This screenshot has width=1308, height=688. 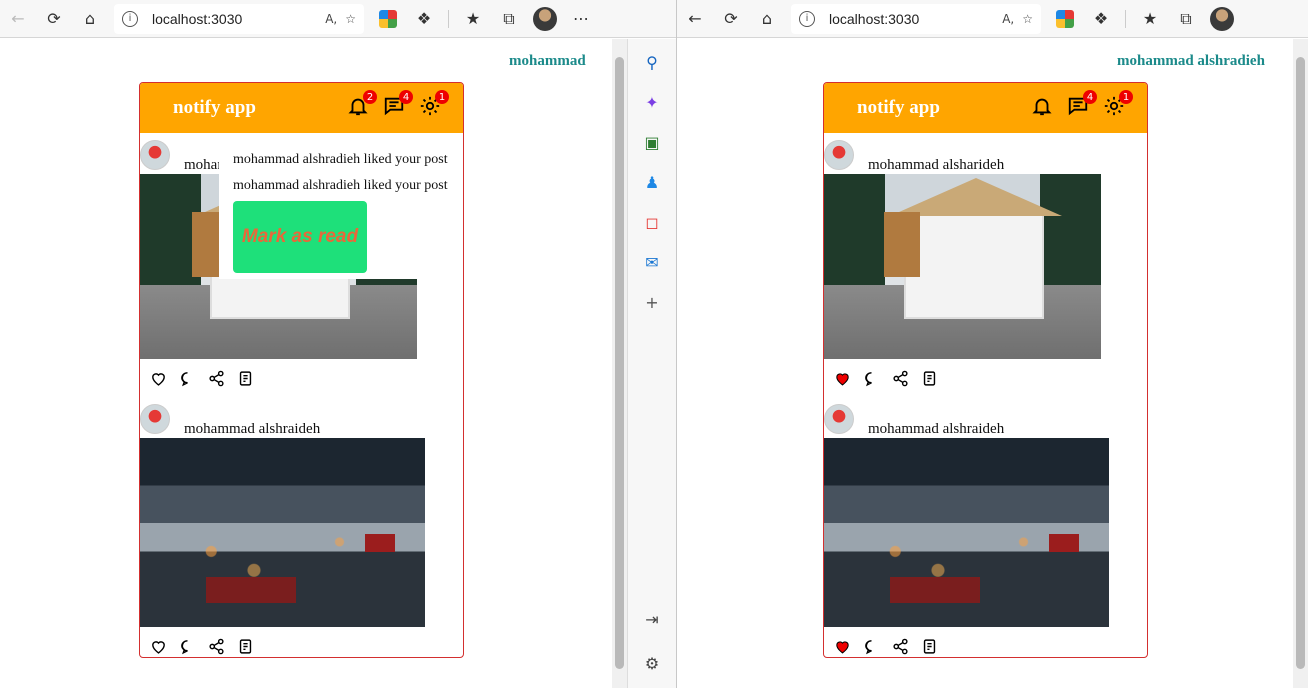 I want to click on search-icon: ⚲, so click(x=652, y=62).